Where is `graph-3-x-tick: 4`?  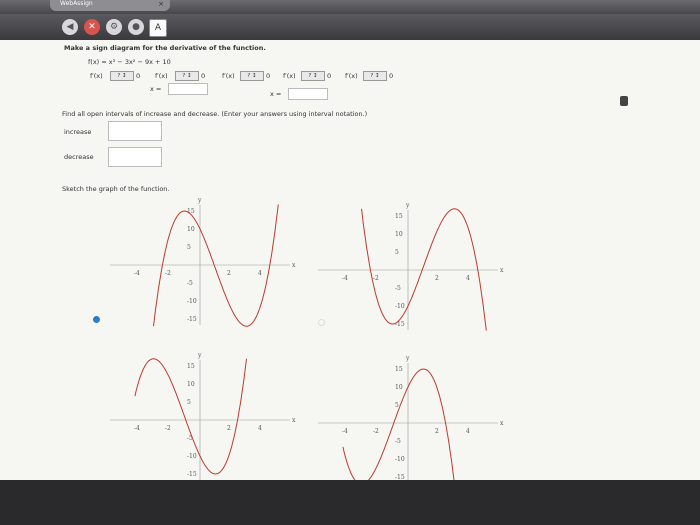 graph-3-x-tick: 4 is located at coordinates (260, 428).